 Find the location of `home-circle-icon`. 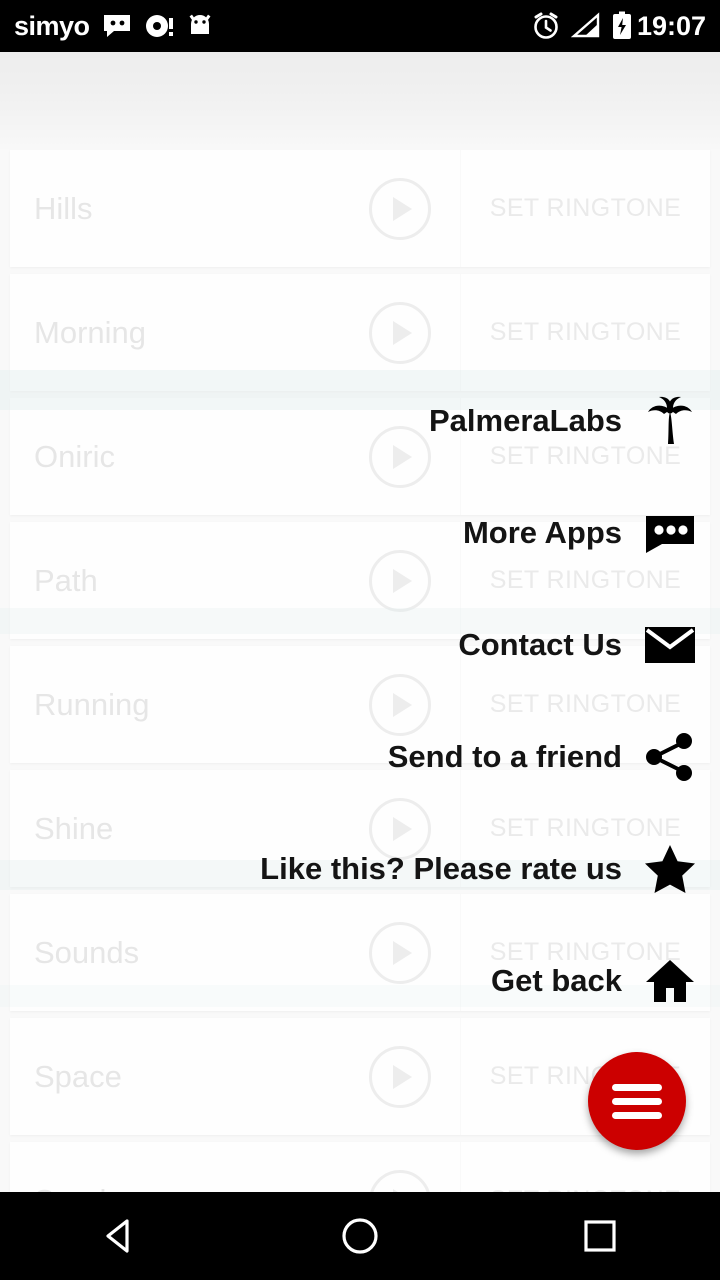

home-circle-icon is located at coordinates (360, 1236).